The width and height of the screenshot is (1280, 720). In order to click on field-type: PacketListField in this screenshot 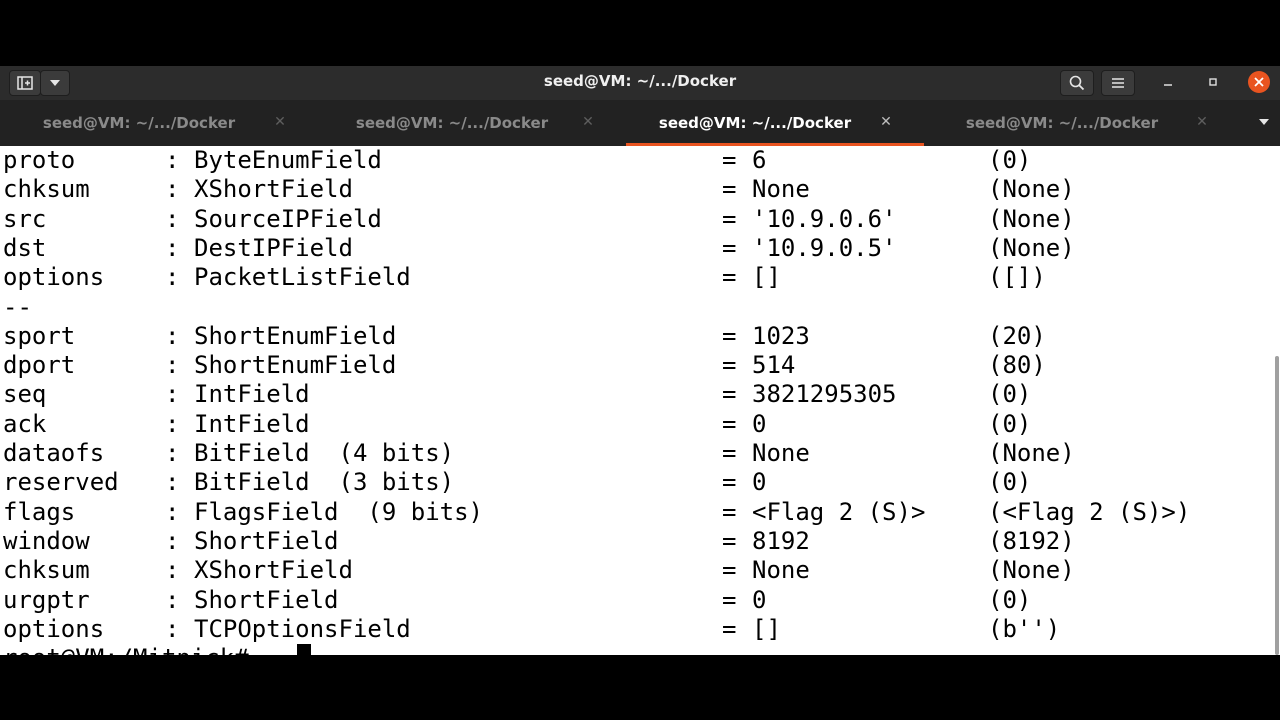, I will do `click(302, 277)`.